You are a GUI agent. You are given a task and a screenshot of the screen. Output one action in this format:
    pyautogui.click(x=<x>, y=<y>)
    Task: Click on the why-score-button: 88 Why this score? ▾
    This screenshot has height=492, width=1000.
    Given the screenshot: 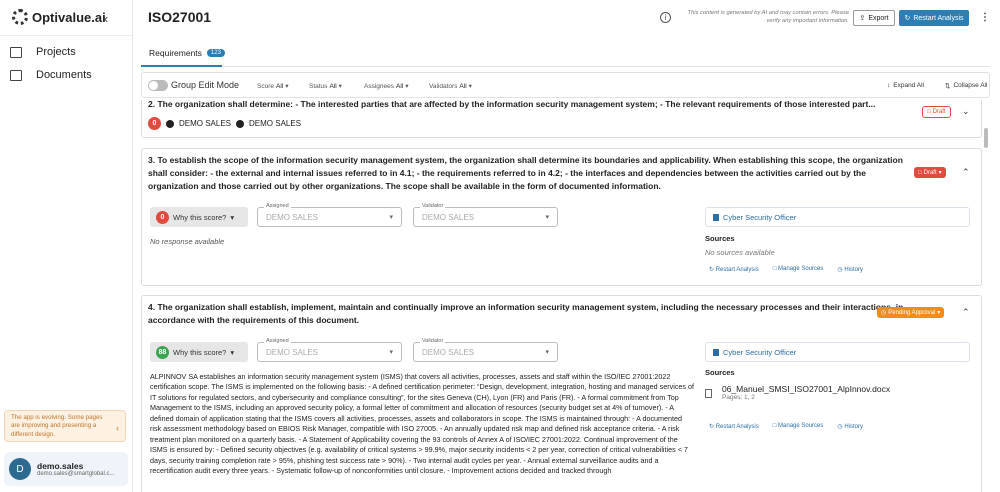 What is the action you would take?
    pyautogui.click(x=199, y=352)
    